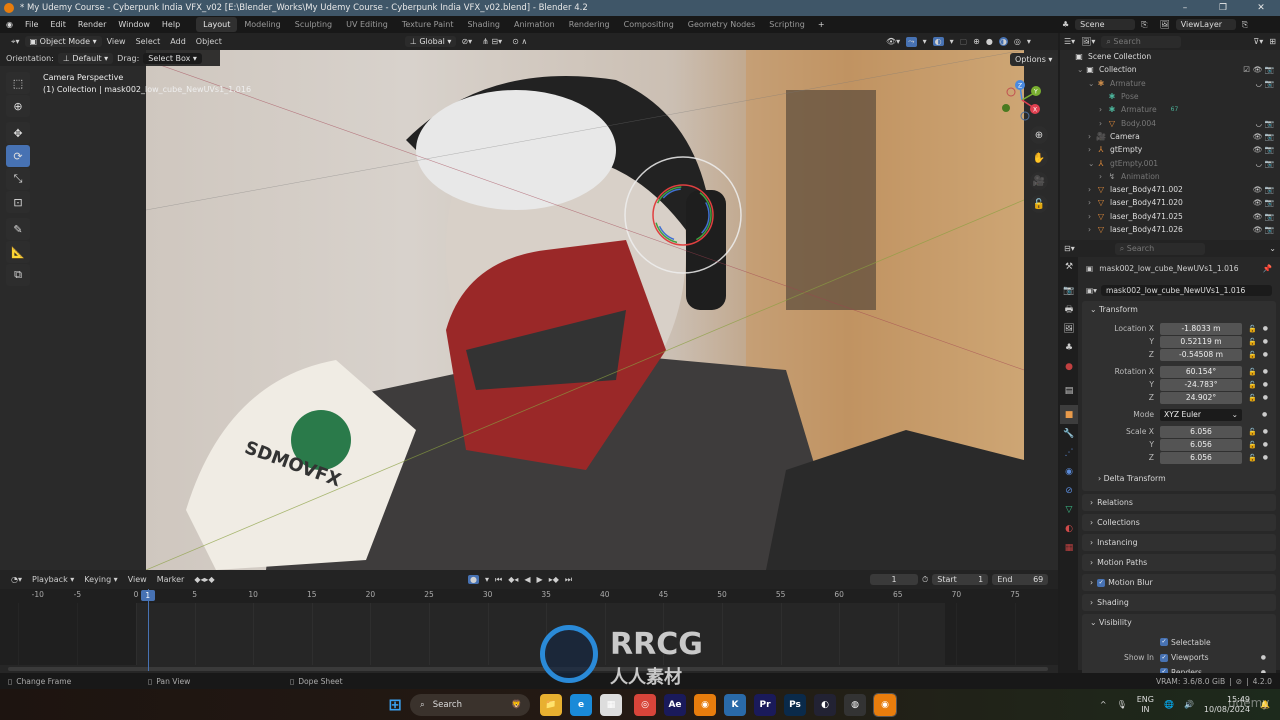 This screenshot has height=720, width=1280. I want to click on properties-search: ⌕ Search, so click(1159, 248).